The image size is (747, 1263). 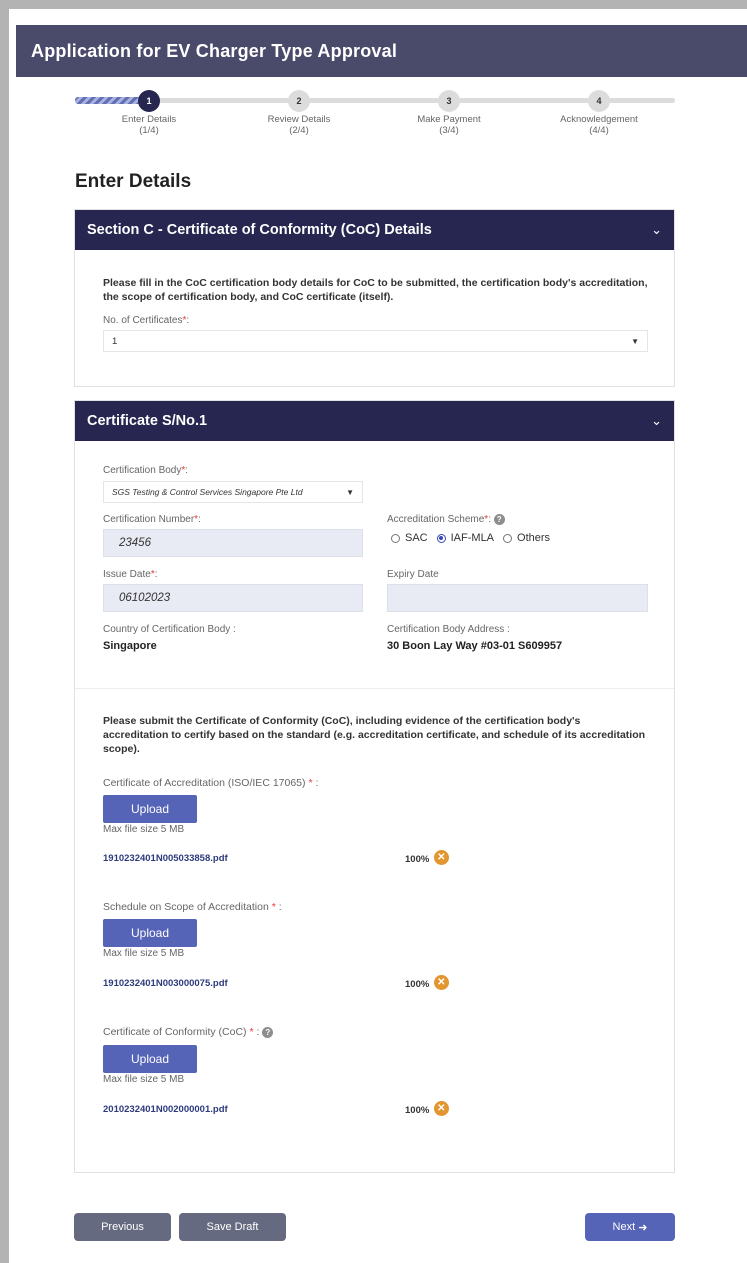 What do you see at coordinates (375, 341) in the screenshot?
I see `num-certificates-select: 1 ▼` at bounding box center [375, 341].